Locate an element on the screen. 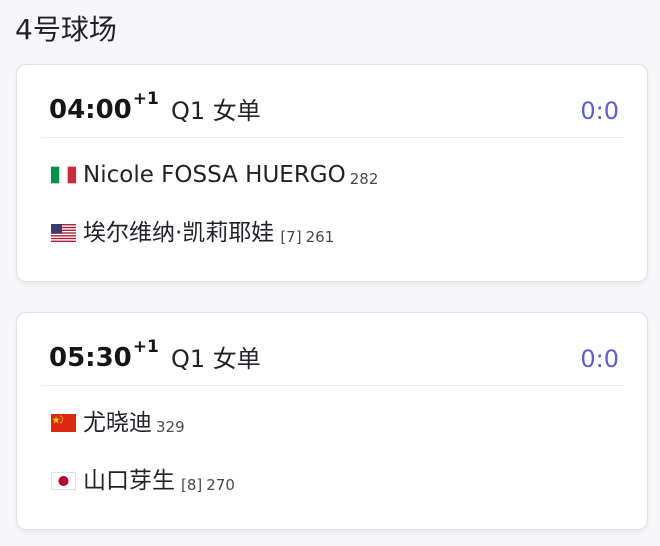  match-header: 04:00+1 Q1 女单 0:0 is located at coordinates (333, 112).